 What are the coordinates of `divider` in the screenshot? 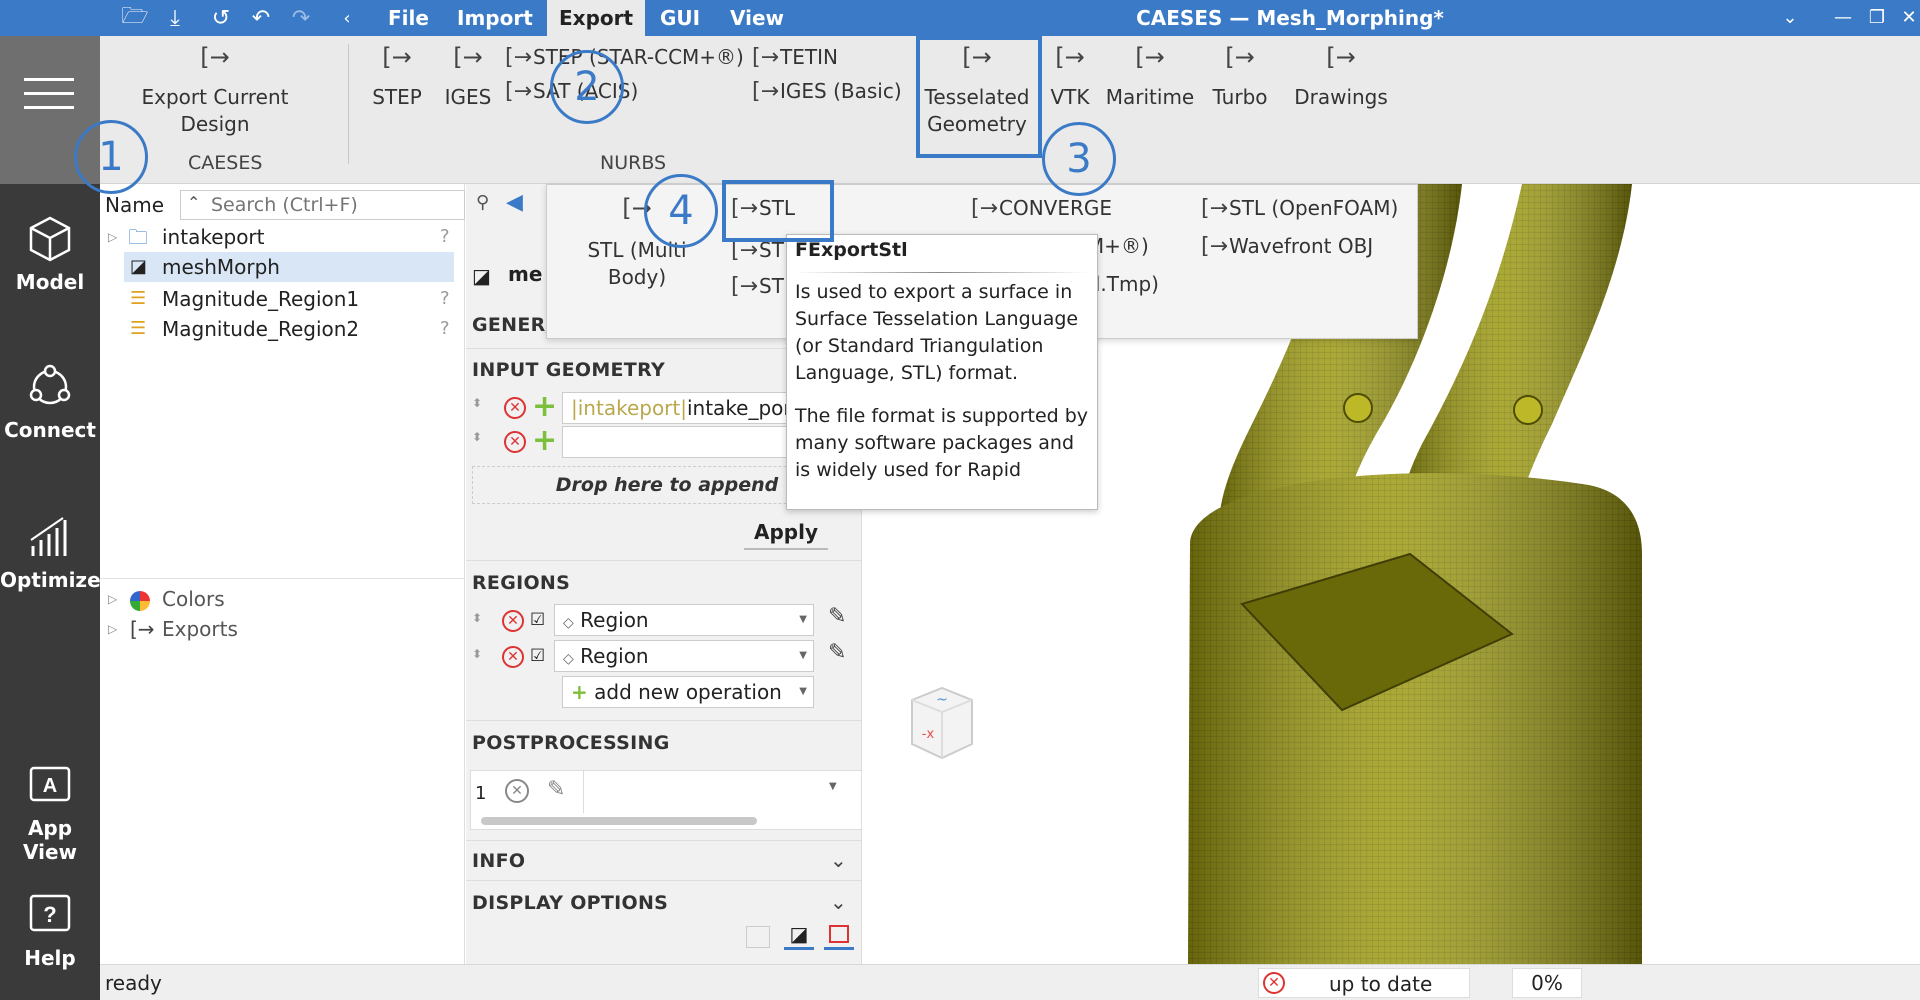 It's located at (664, 880).